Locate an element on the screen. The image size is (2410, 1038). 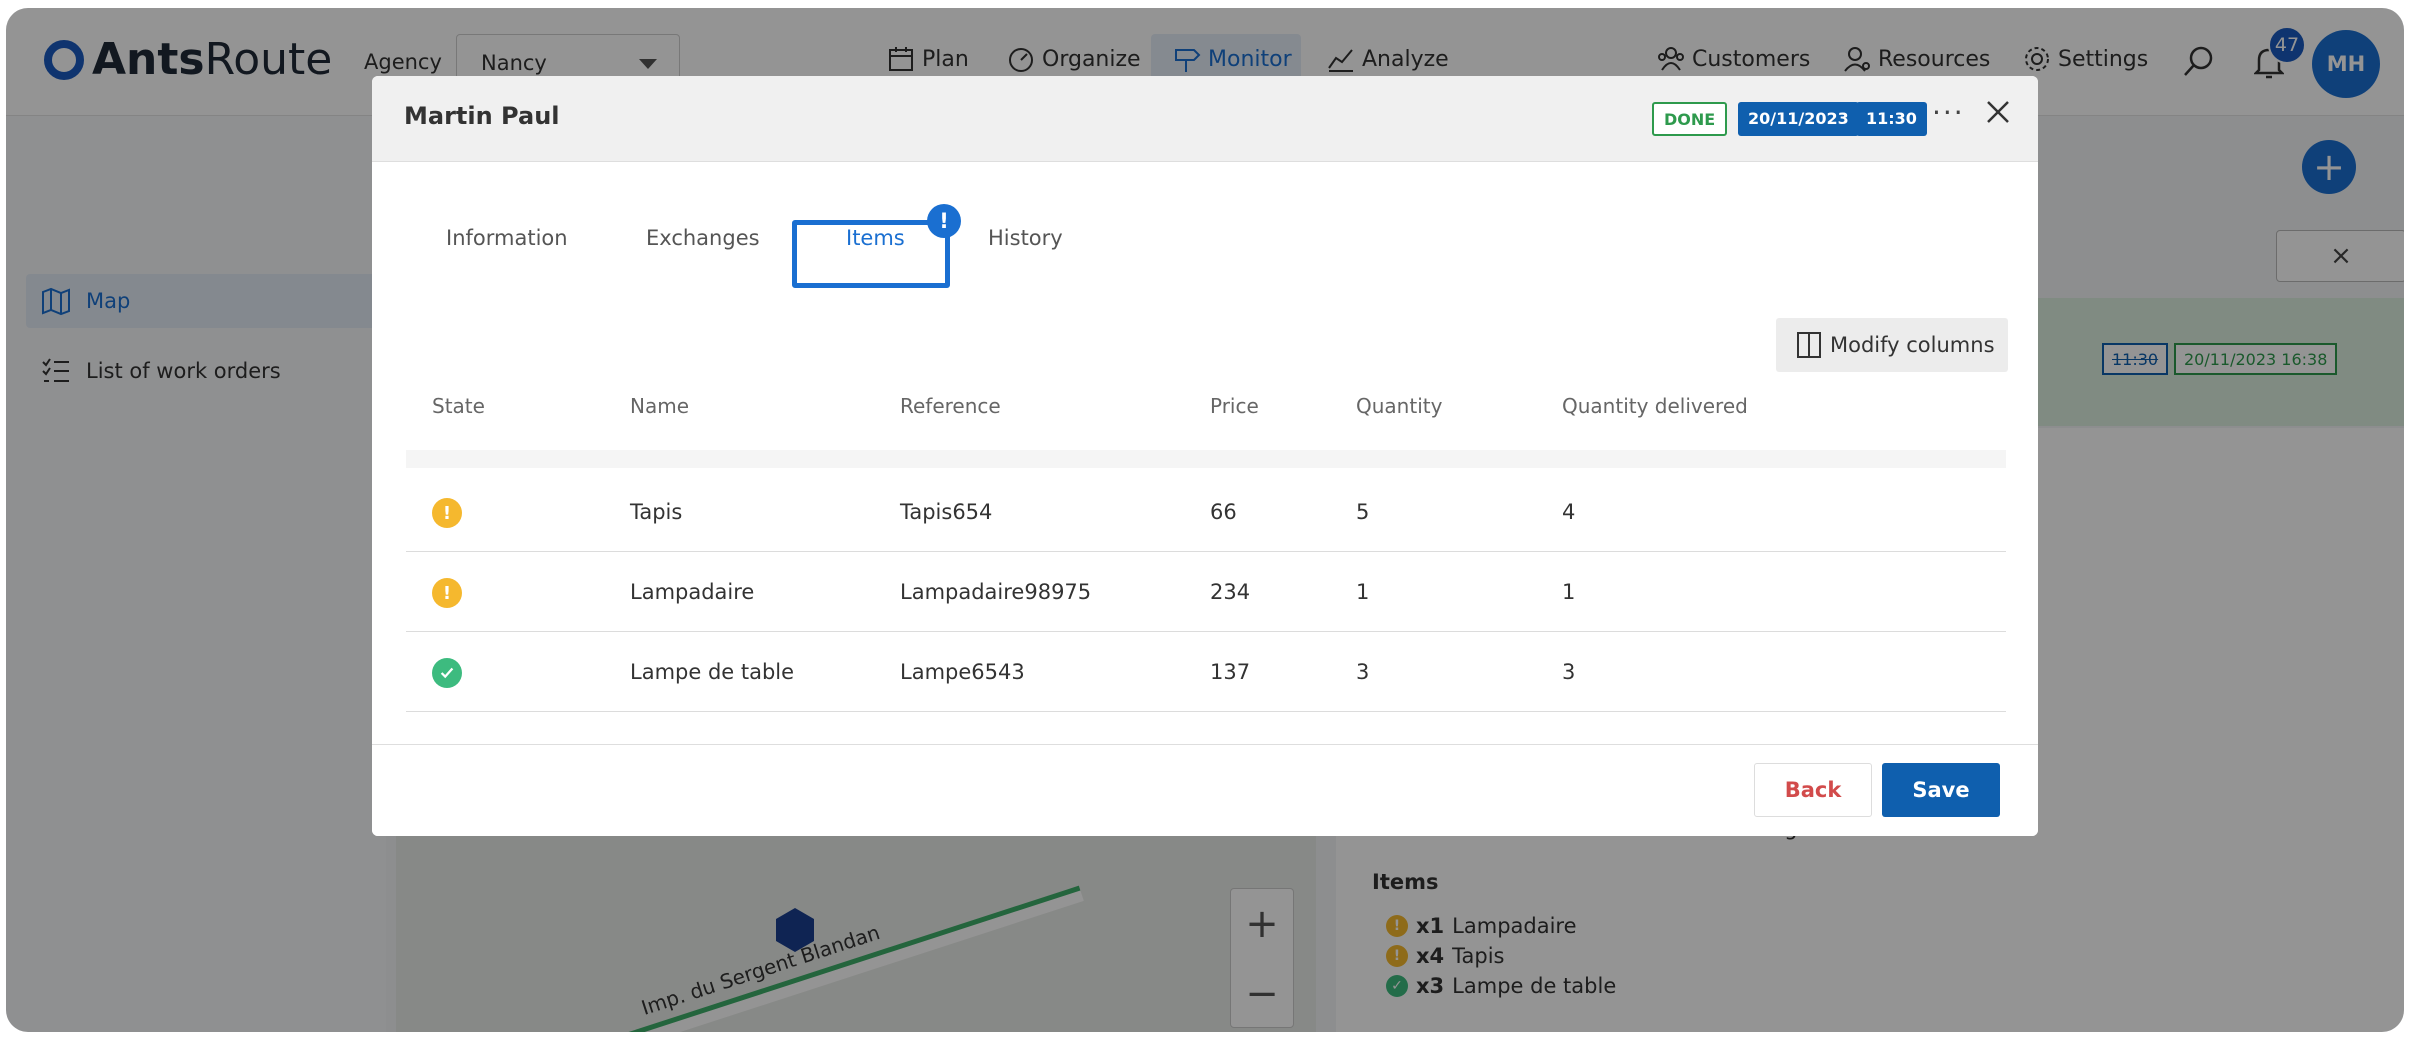
column-header-name: Name is located at coordinates (659, 406).